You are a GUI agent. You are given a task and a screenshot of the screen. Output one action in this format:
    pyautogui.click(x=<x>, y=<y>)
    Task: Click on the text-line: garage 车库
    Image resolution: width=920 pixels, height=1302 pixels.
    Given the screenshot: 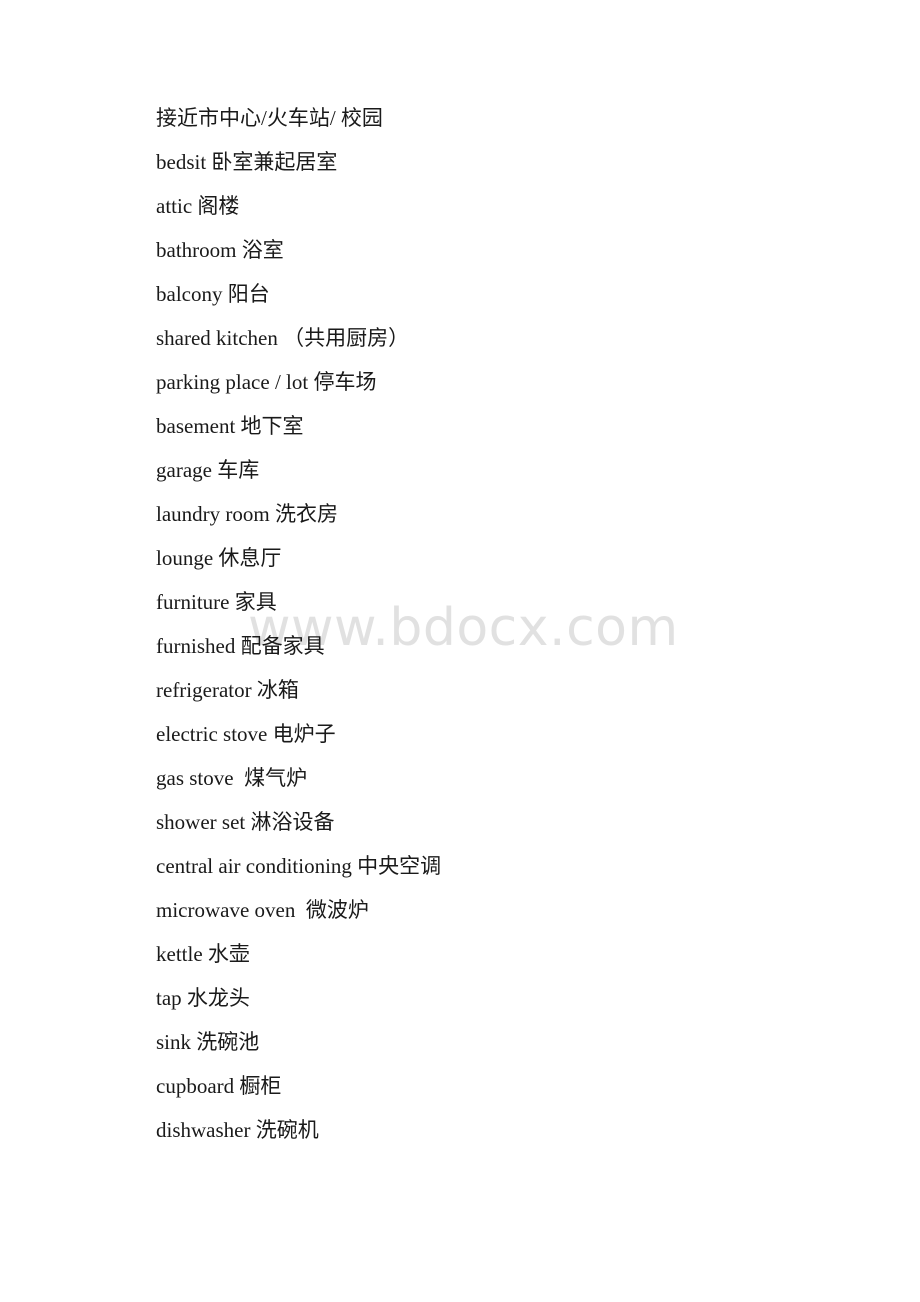 What is the action you would take?
    pyautogui.click(x=208, y=470)
    